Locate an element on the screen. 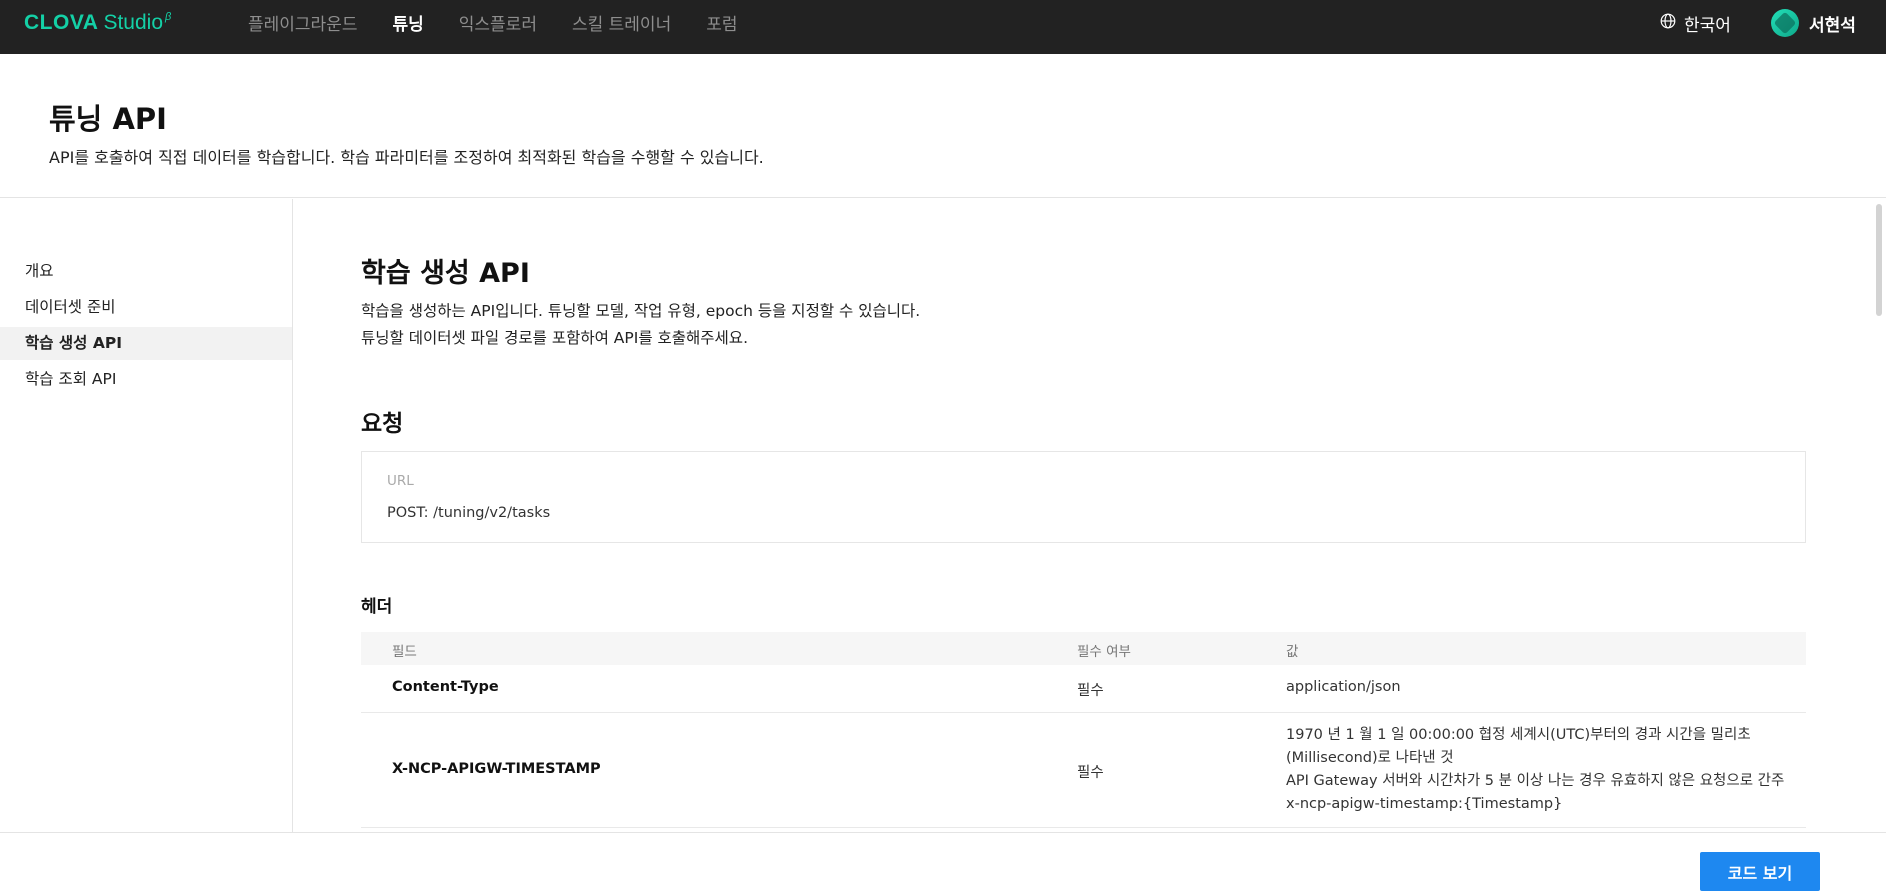 The height and width of the screenshot is (891, 1886). sidebar-item-query-api: 학습 조회 API is located at coordinates (146, 379).